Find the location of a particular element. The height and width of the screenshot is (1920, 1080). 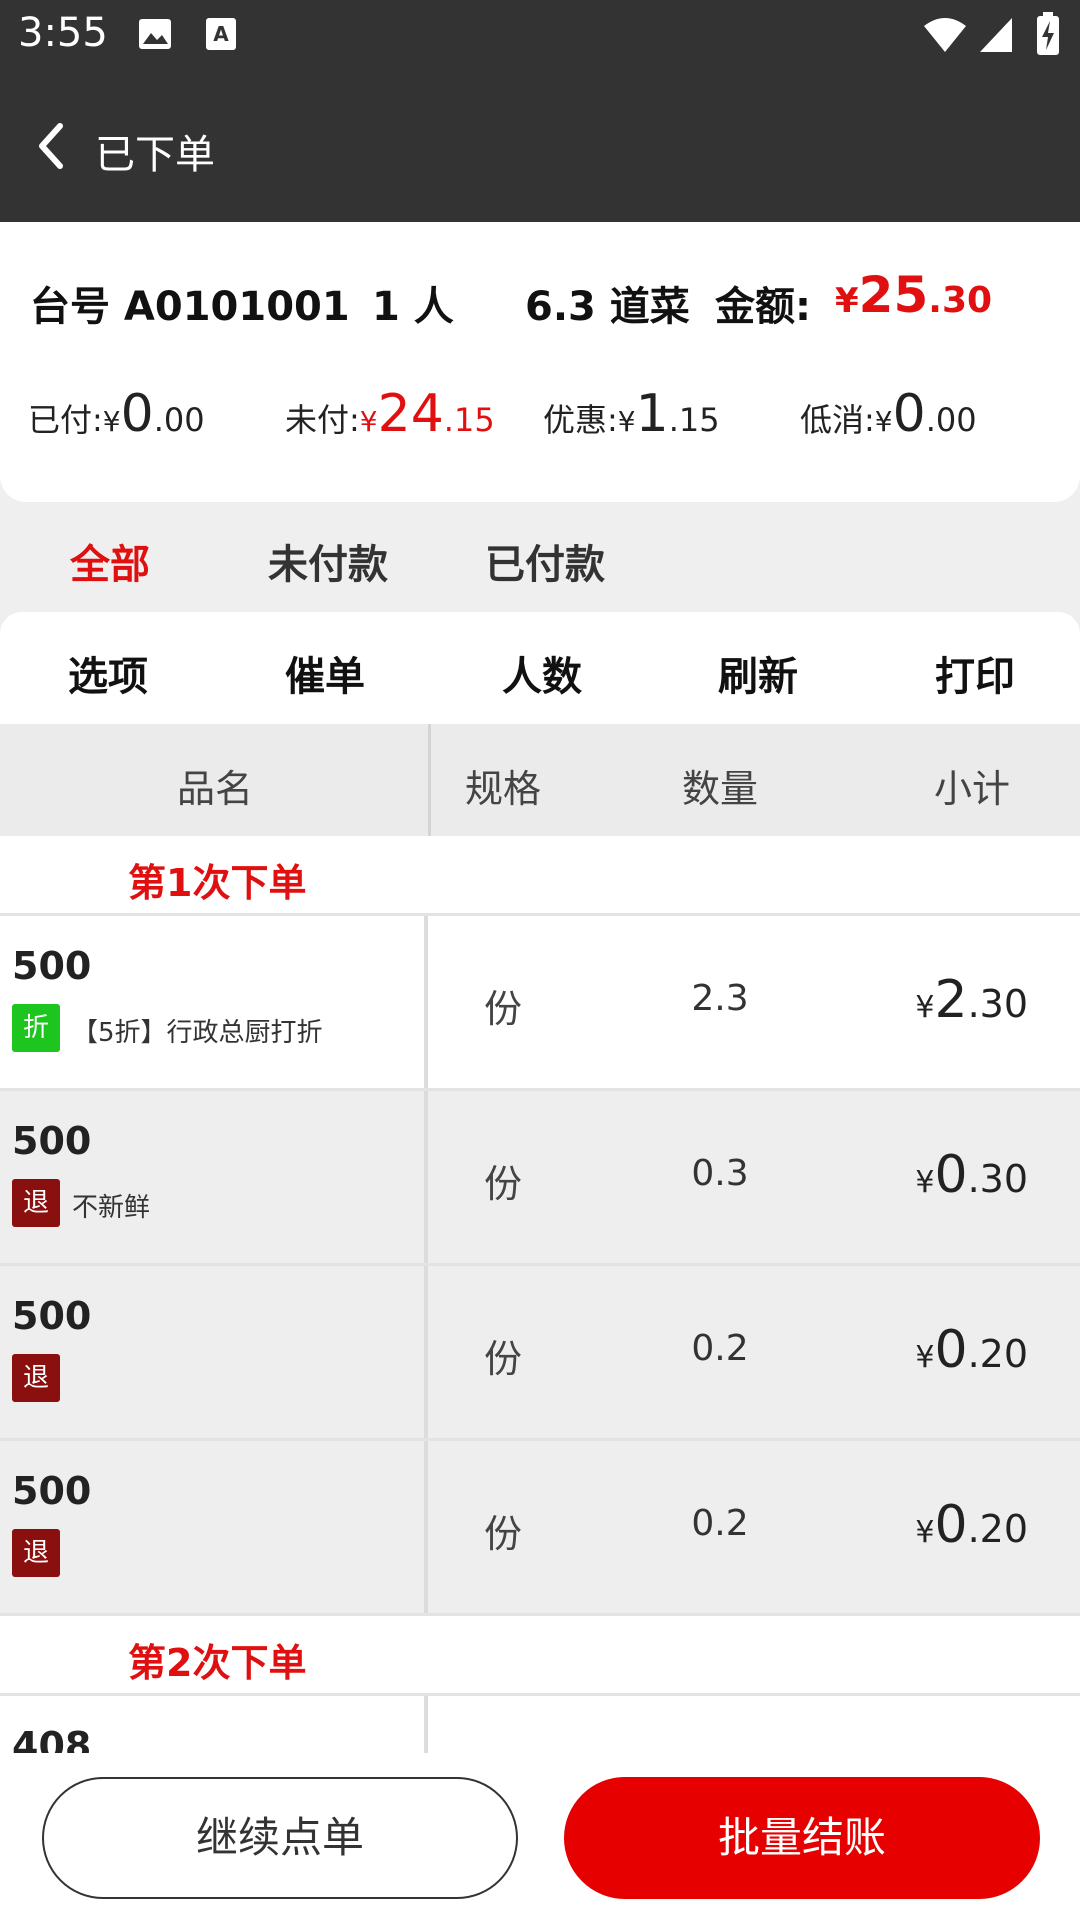

order-round-header: 第1次下单 is located at coordinates (540, 876).